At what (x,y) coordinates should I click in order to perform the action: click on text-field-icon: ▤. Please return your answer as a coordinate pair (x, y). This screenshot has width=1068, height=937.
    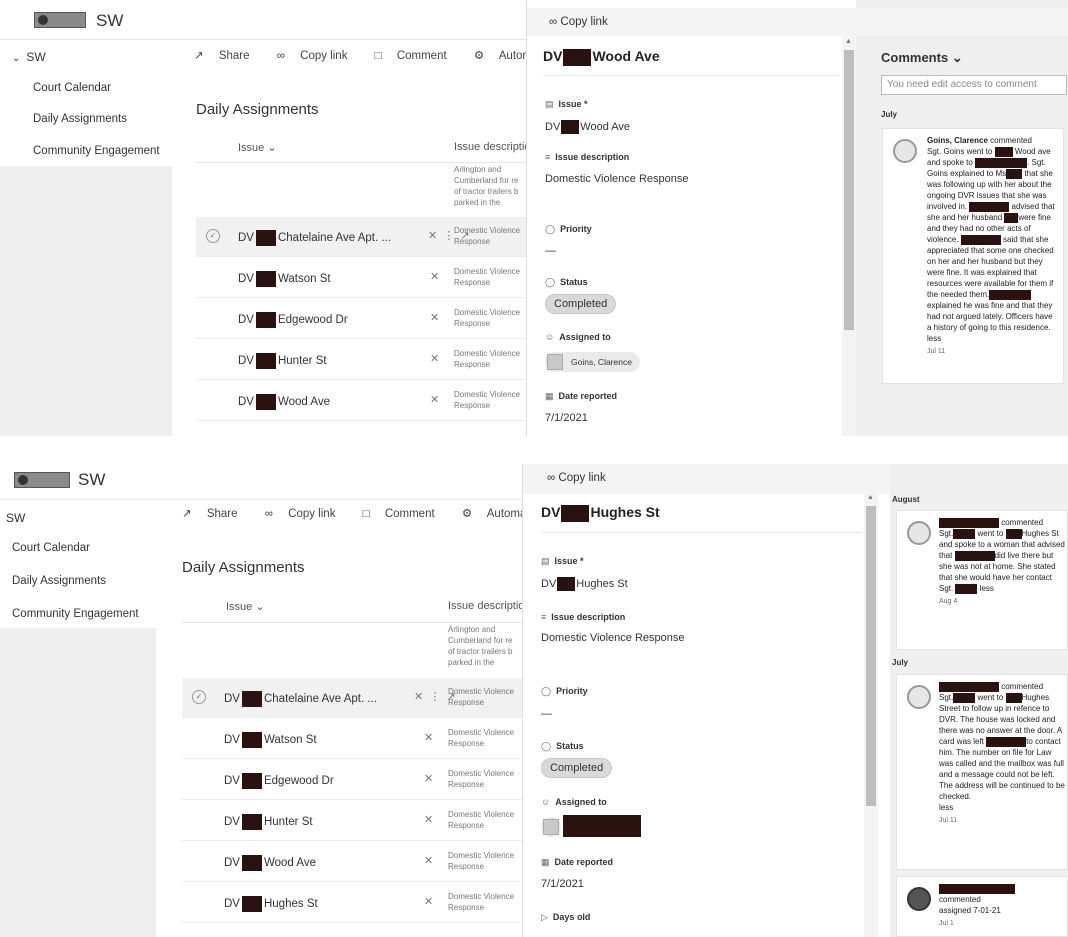
    Looking at the image, I should click on (545, 561).